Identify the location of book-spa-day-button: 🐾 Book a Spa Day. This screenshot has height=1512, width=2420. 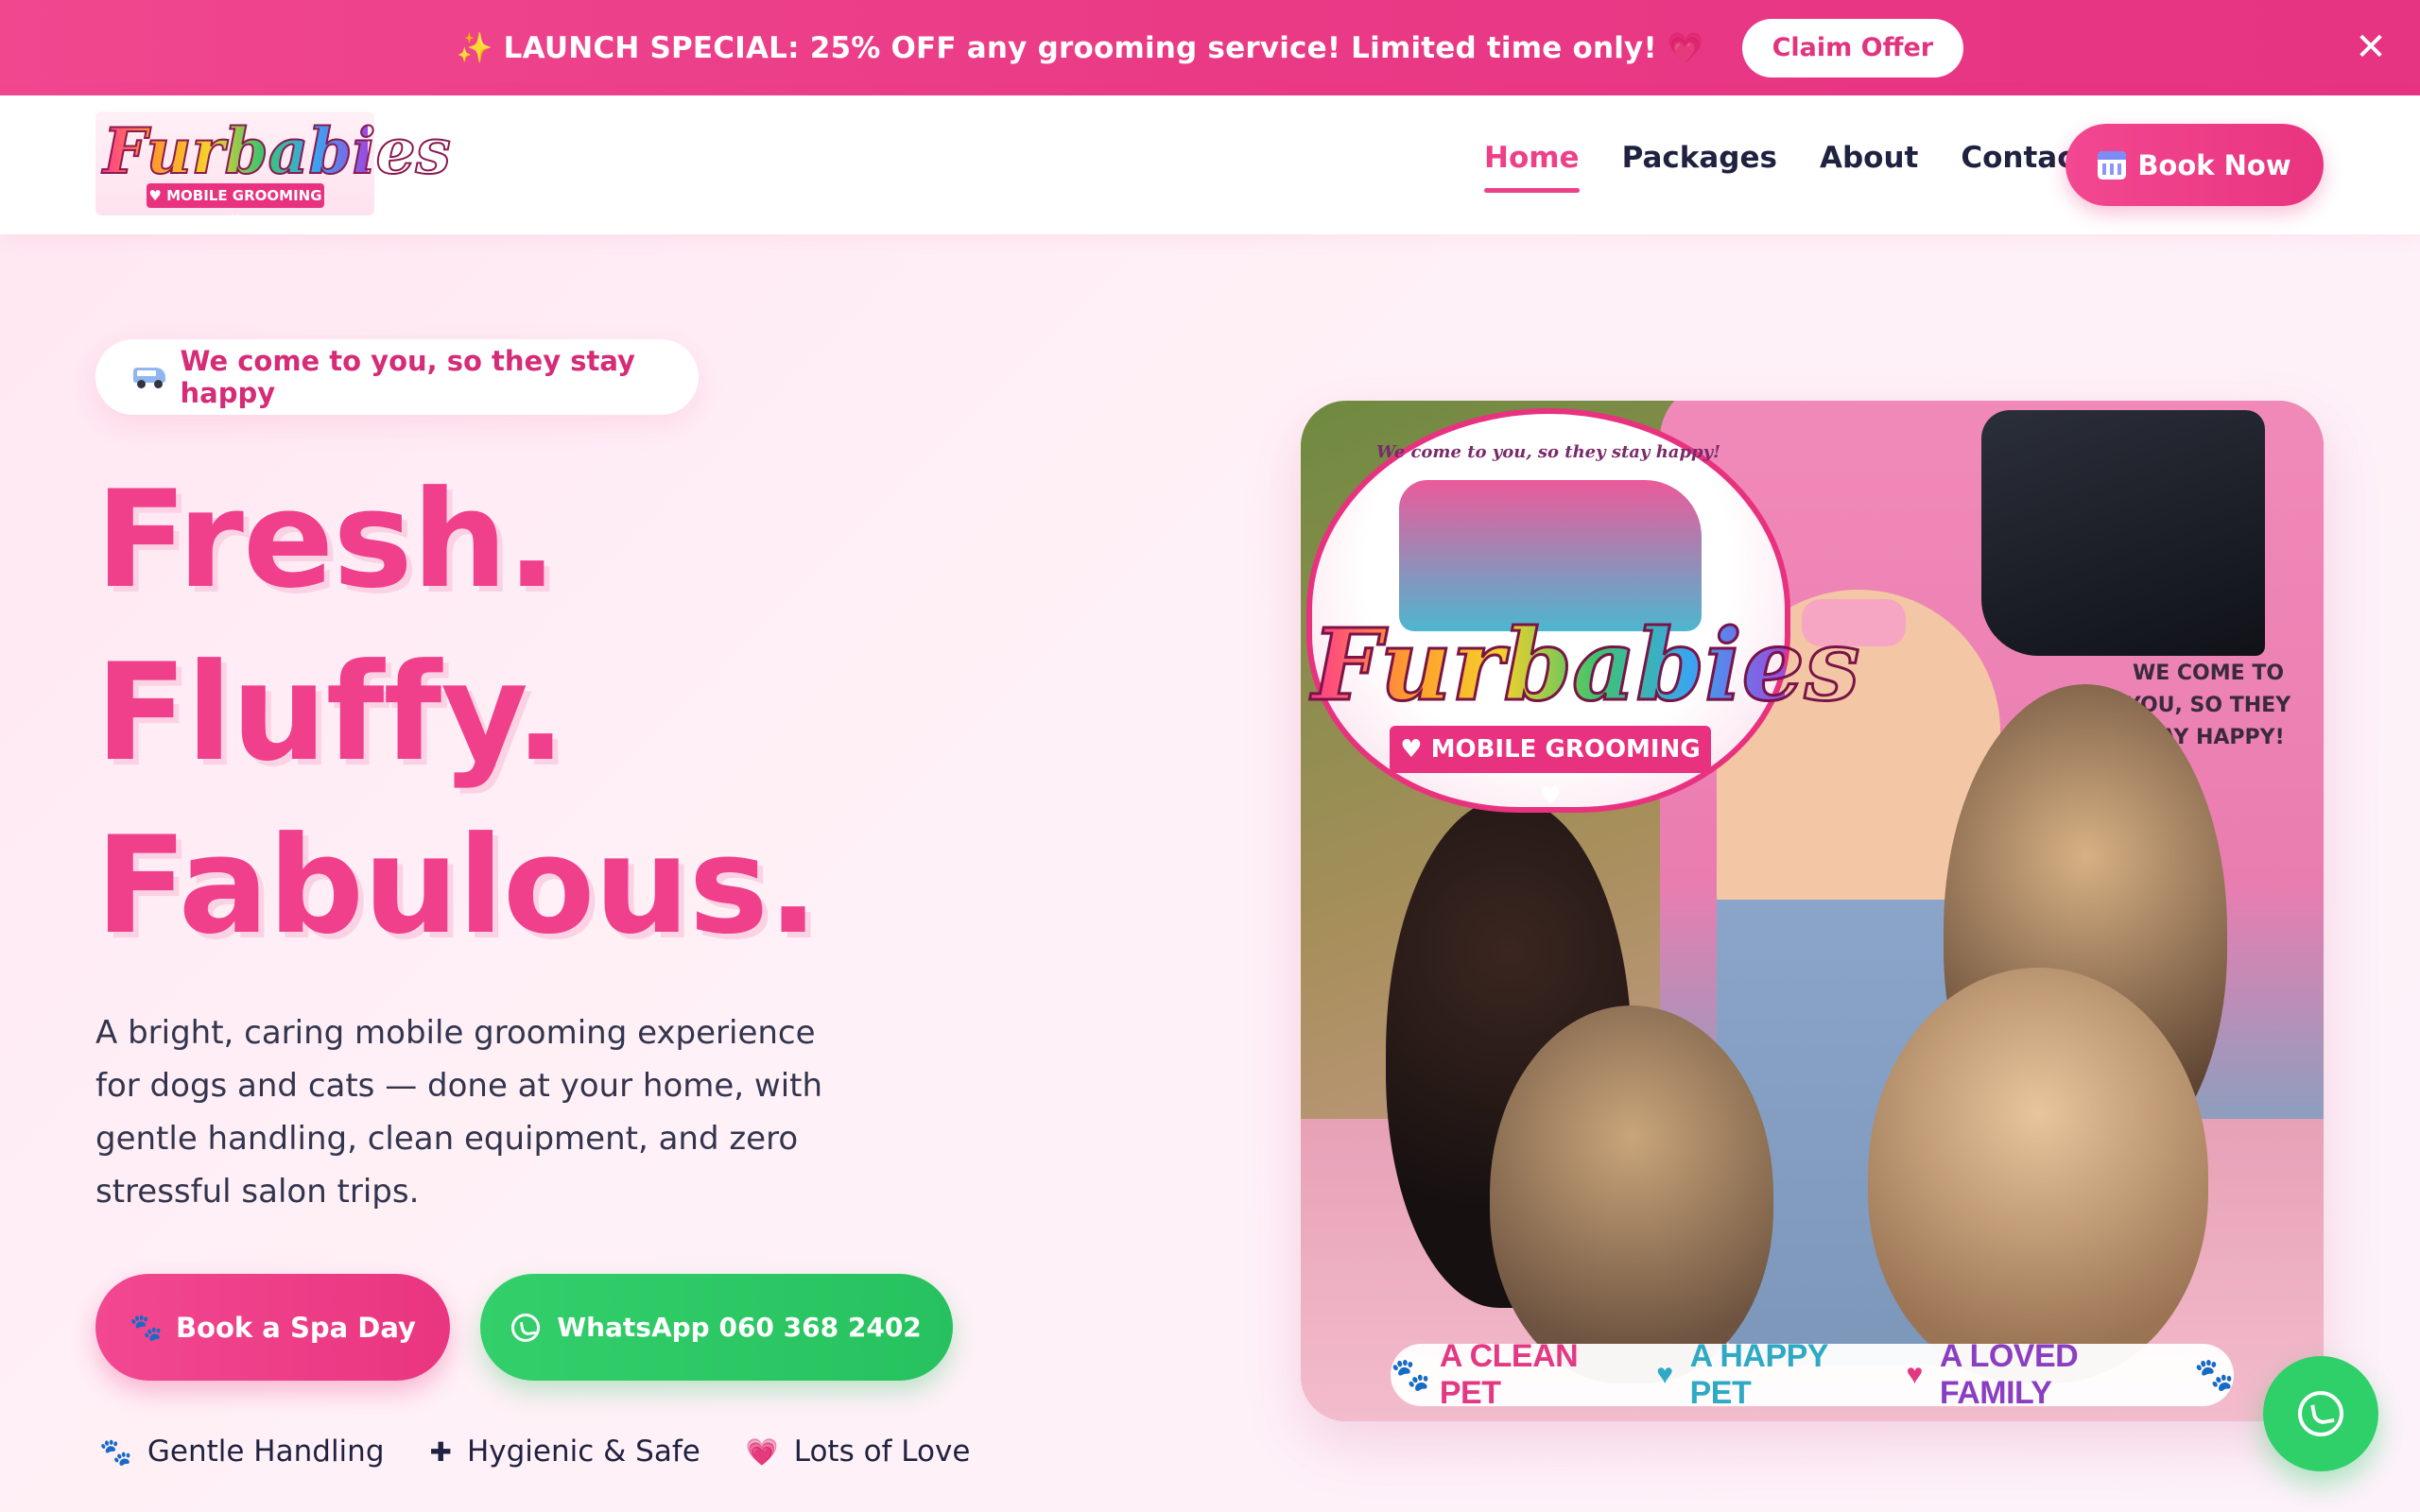
(272, 1327).